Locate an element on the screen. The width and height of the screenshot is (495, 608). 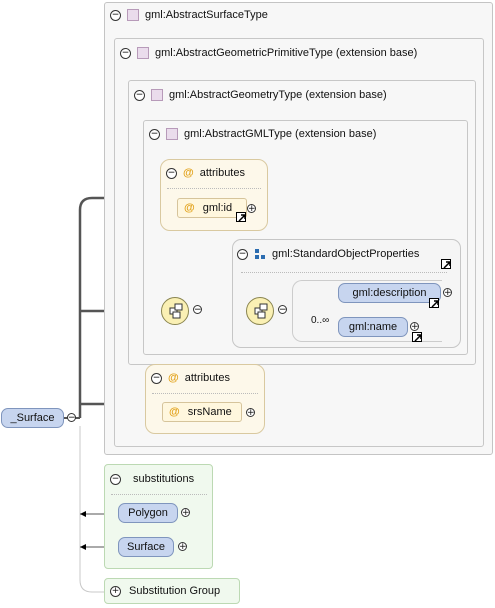
element-name: _Surface is located at coordinates (32, 418).